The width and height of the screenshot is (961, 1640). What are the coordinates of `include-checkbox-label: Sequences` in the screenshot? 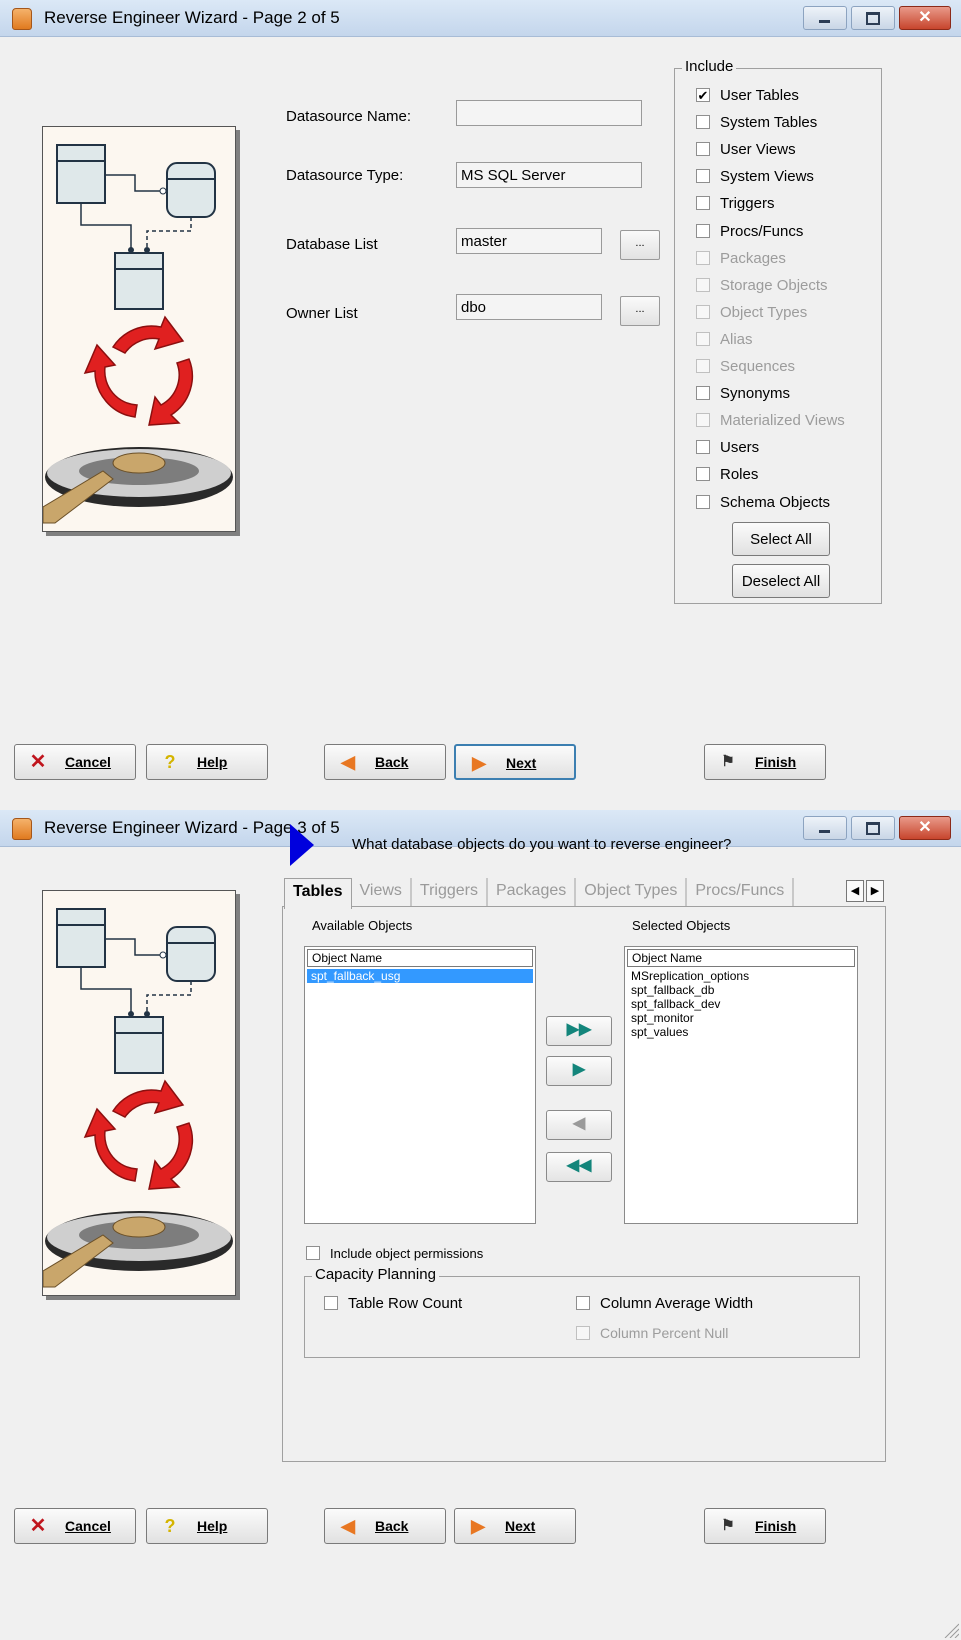 It's located at (758, 366).